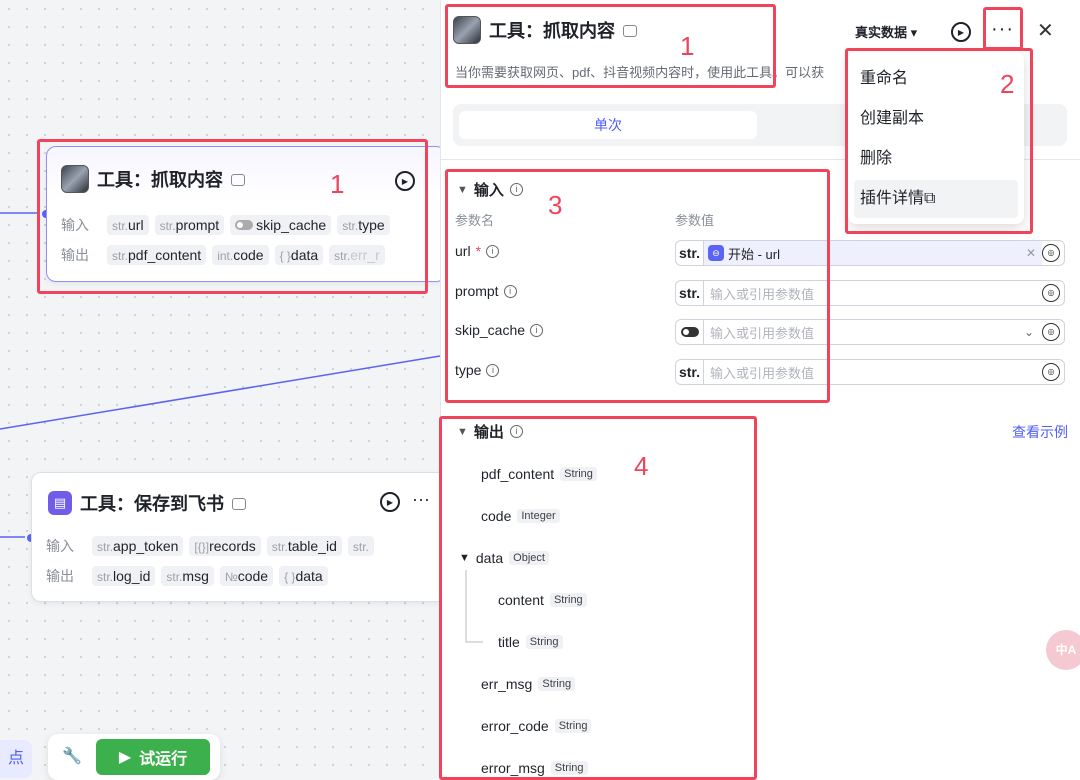 The height and width of the screenshot is (780, 1080). What do you see at coordinates (1040, 432) in the screenshot?
I see `view-example-link: 查看示例` at bounding box center [1040, 432].